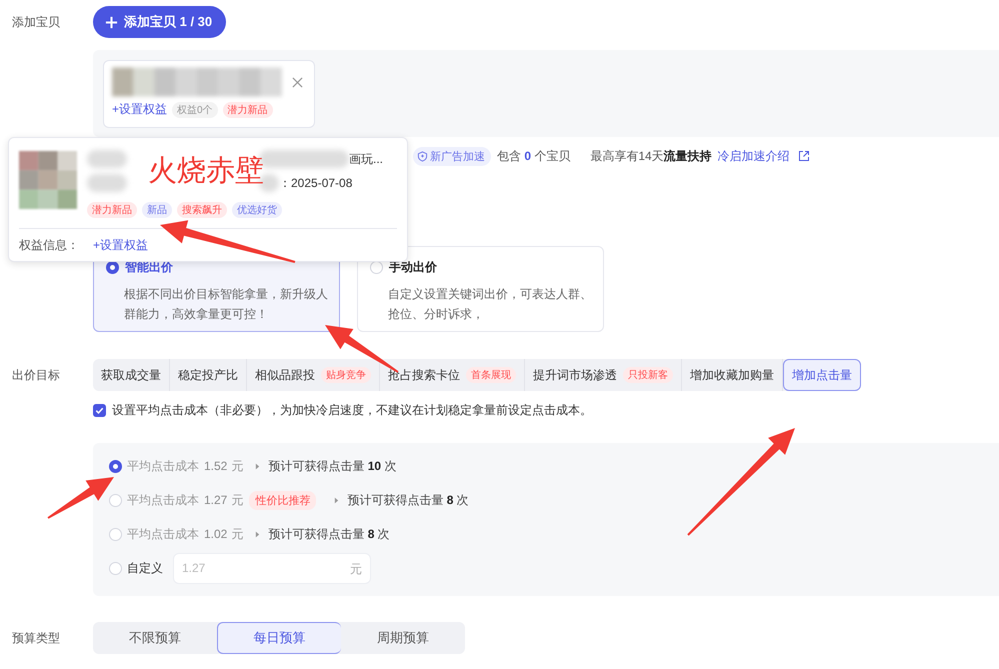  Describe the element at coordinates (226, 304) in the screenshot. I see `bid-method-description: 根据不同出价目标智能拿量，新升级人群能力，高效拿量更可控！` at that location.